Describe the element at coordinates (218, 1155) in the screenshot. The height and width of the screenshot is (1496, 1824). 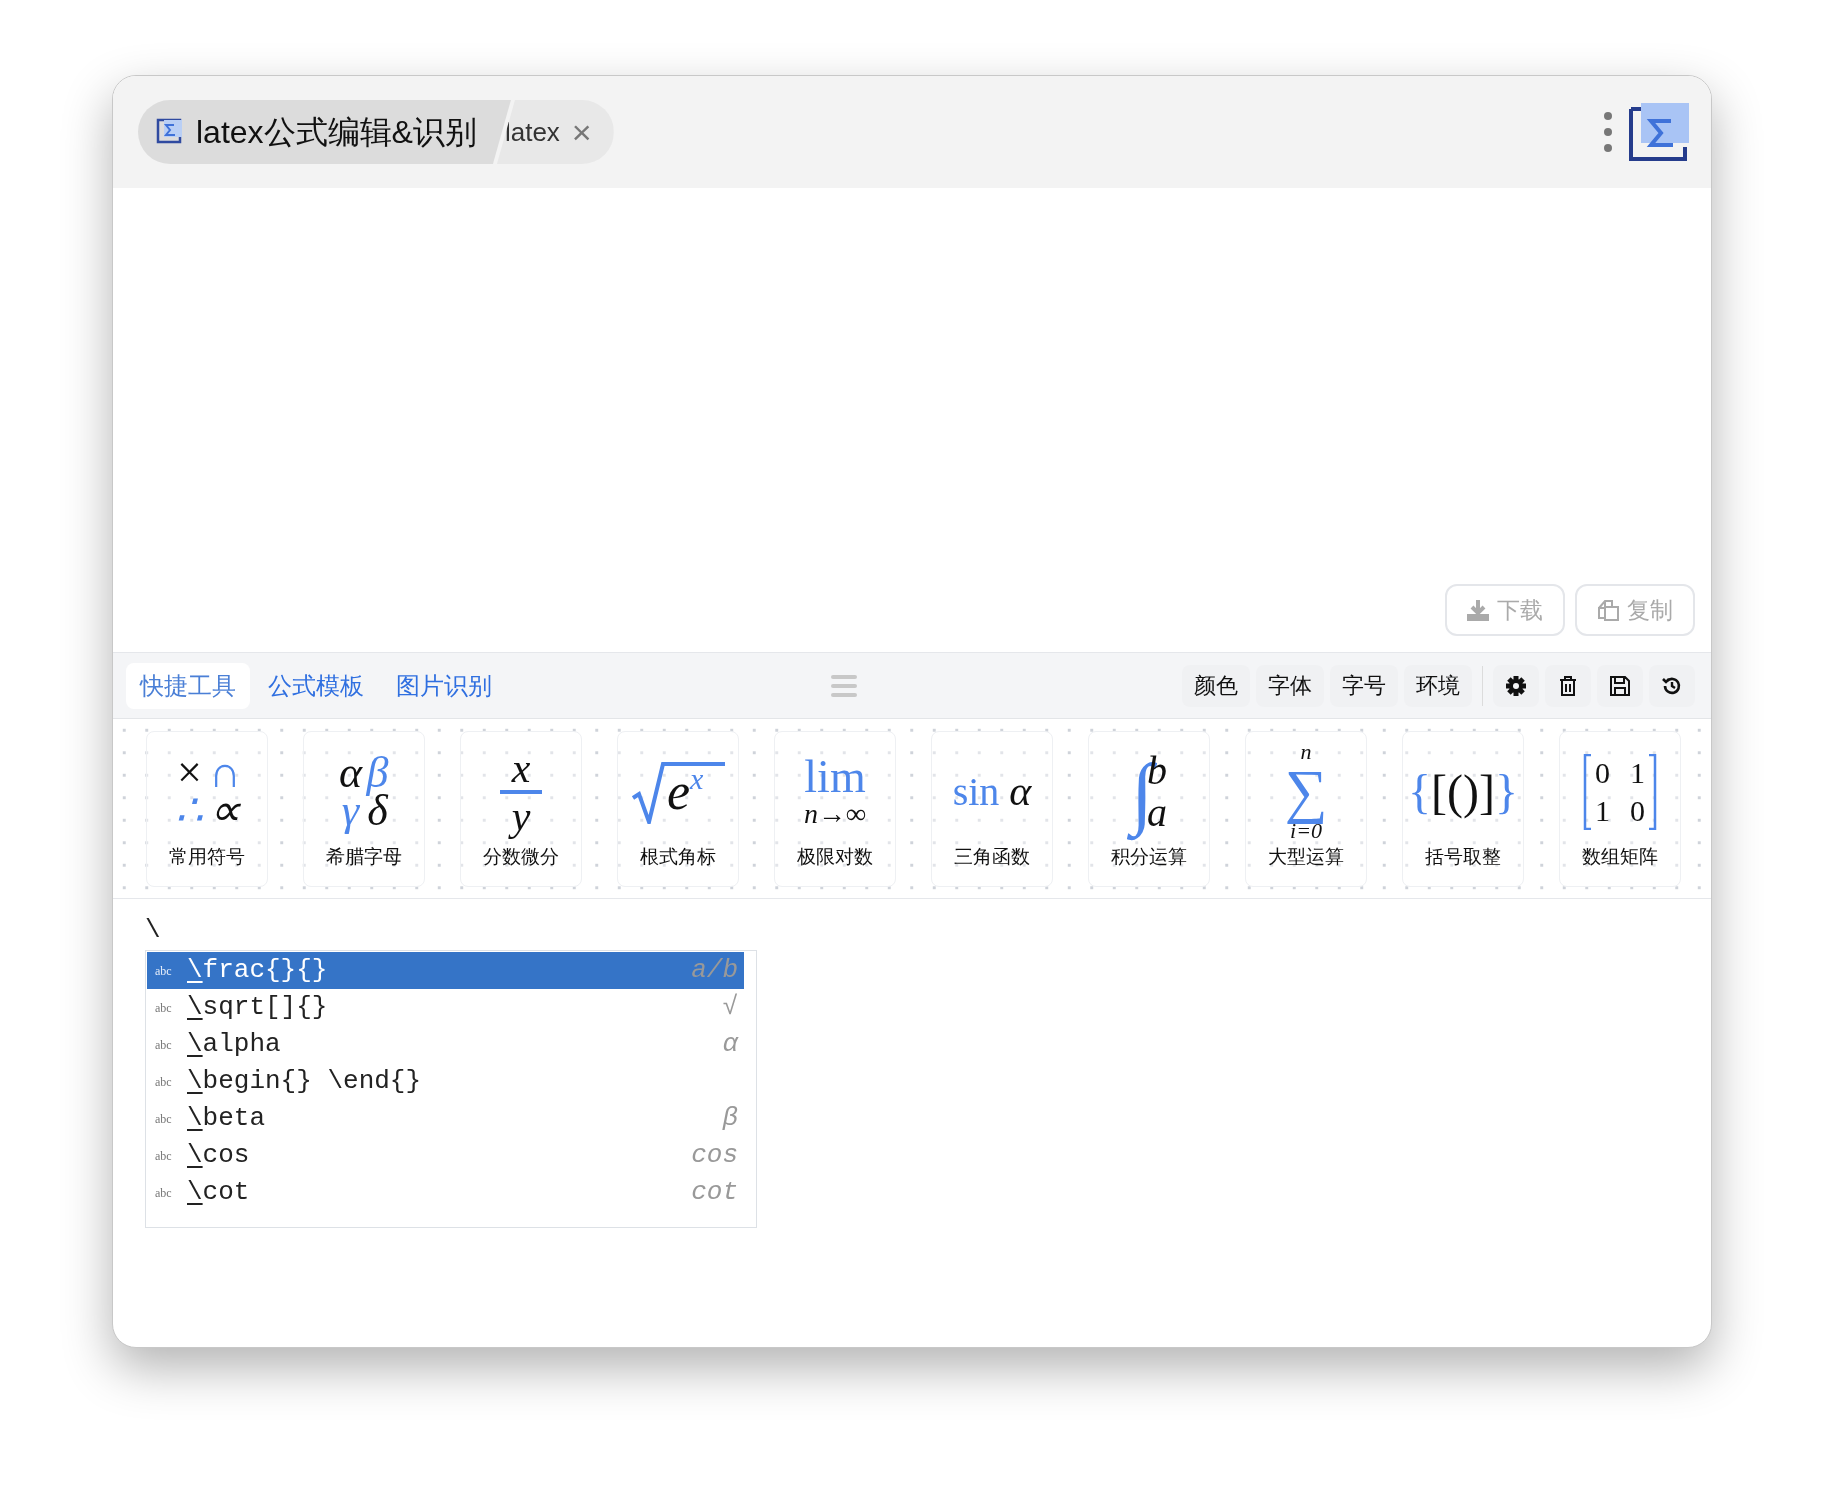
I see `item-command: \cos` at that location.